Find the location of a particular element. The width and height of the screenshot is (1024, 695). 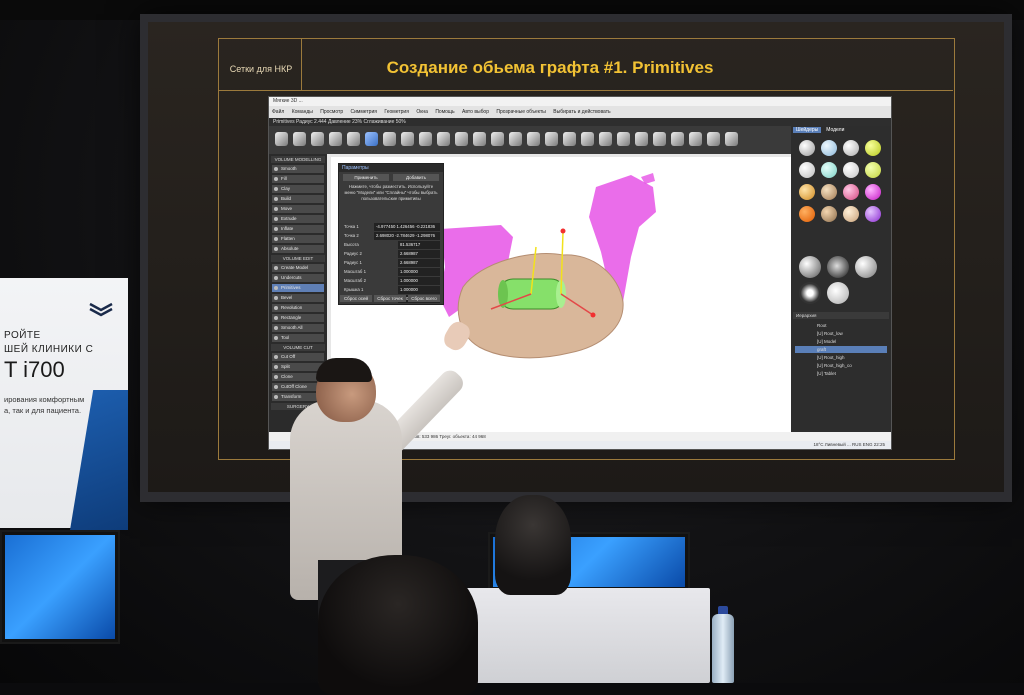

capsule-icon is located at coordinates (371, 139).